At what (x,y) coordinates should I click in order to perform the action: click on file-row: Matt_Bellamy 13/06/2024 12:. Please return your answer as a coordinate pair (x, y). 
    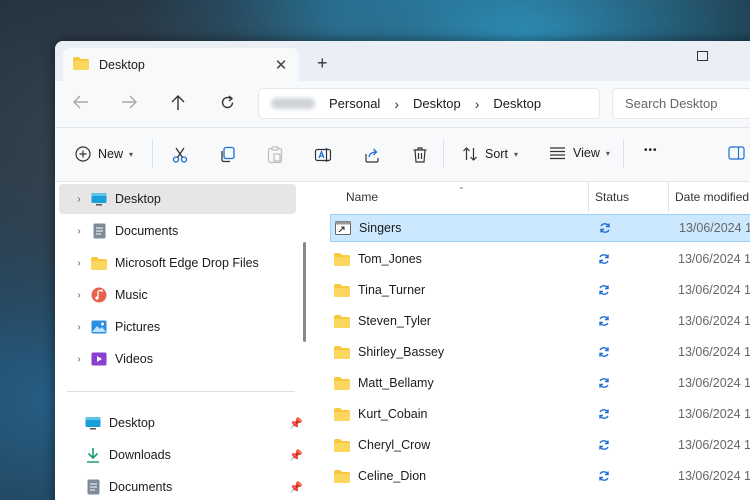
    Looking at the image, I should click on (540, 383).